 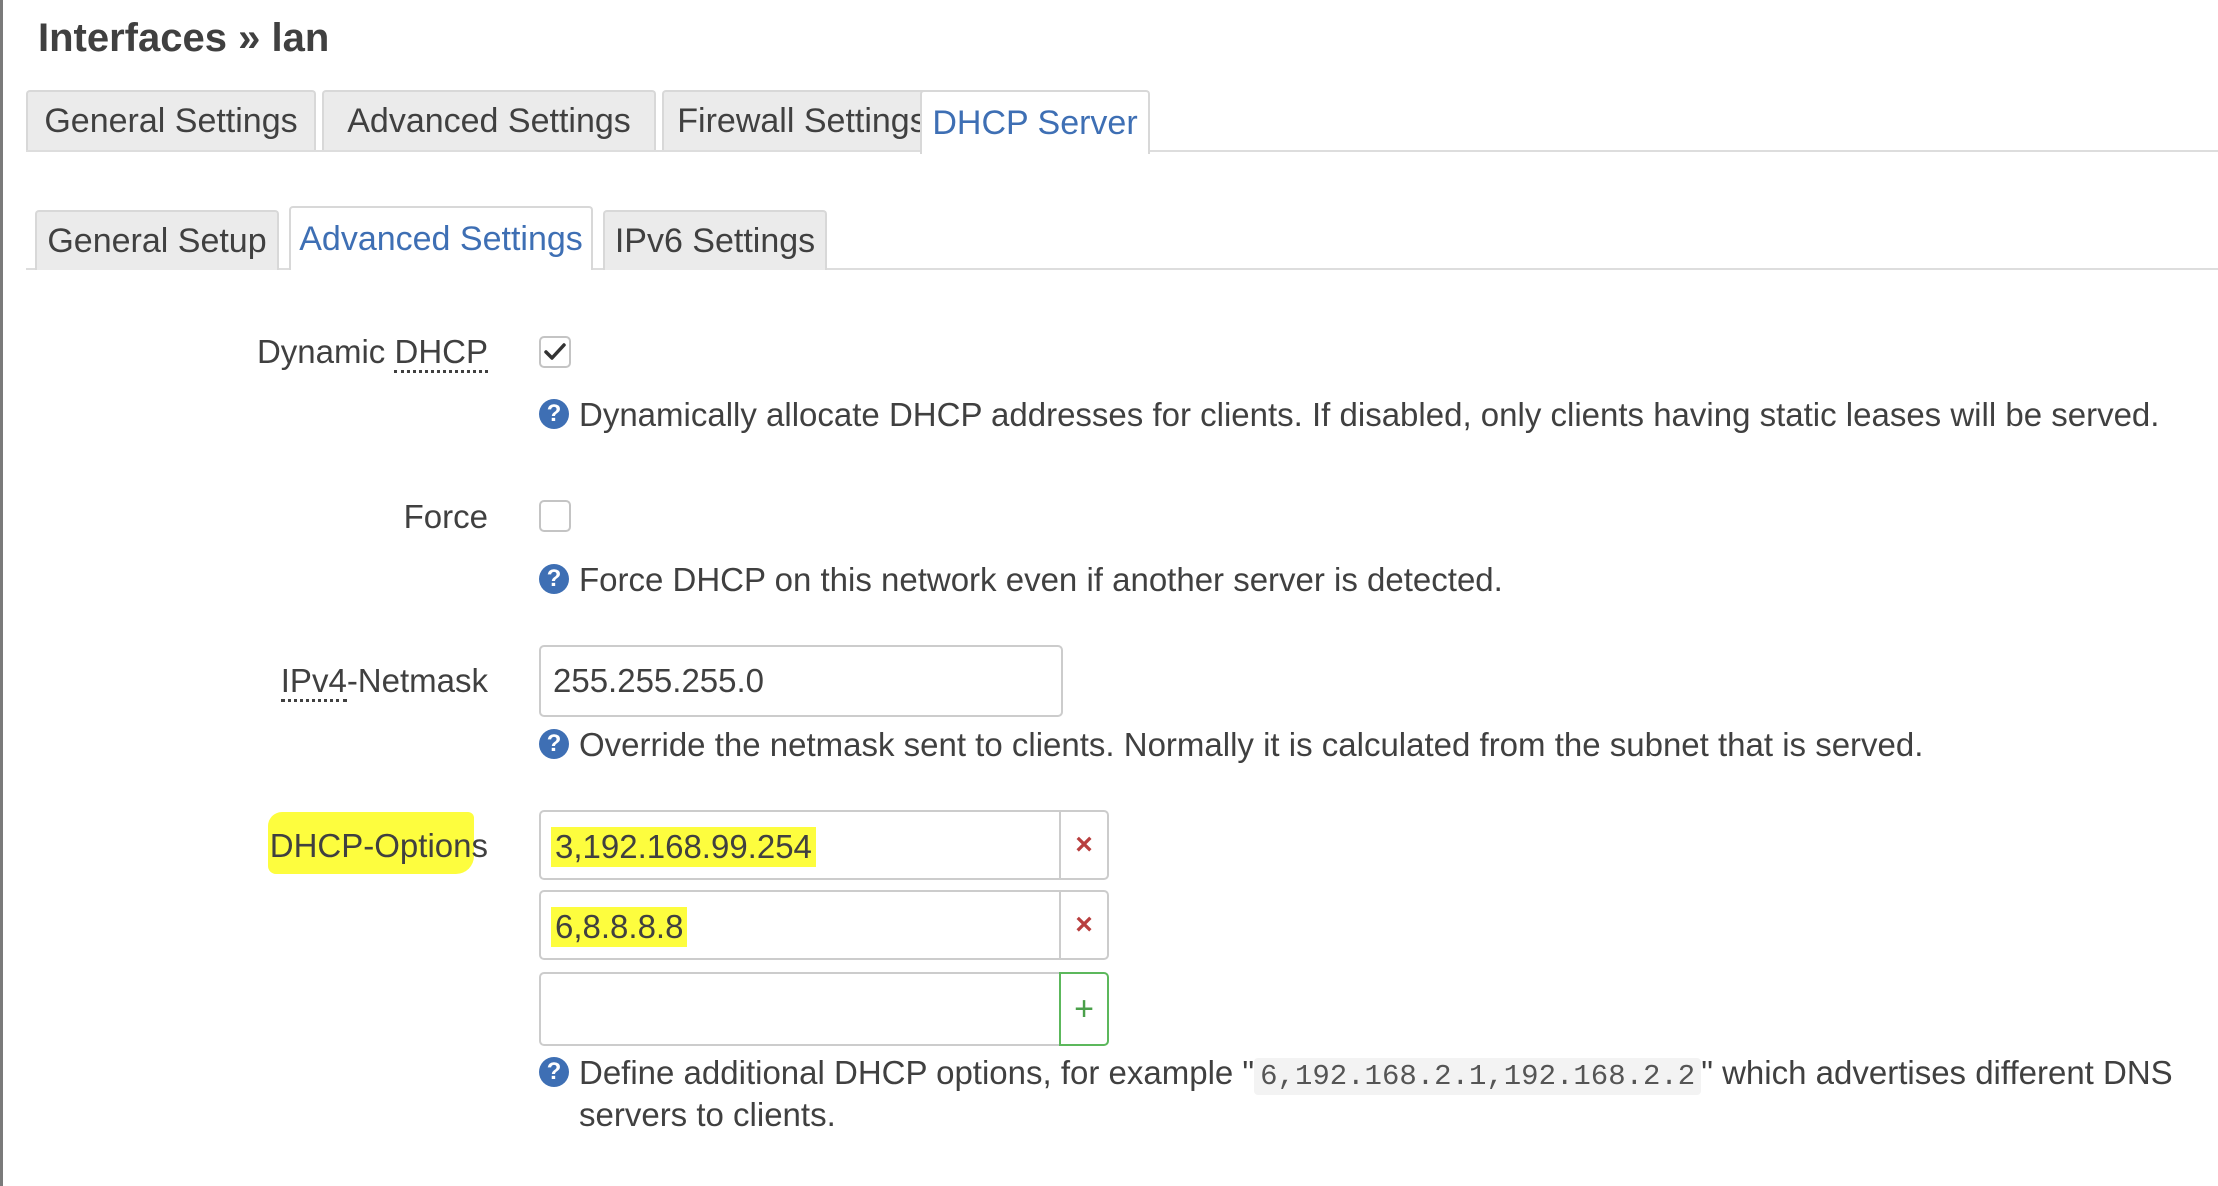 I want to click on tab-advanced-settings: Advanced Settings, so click(x=489, y=120).